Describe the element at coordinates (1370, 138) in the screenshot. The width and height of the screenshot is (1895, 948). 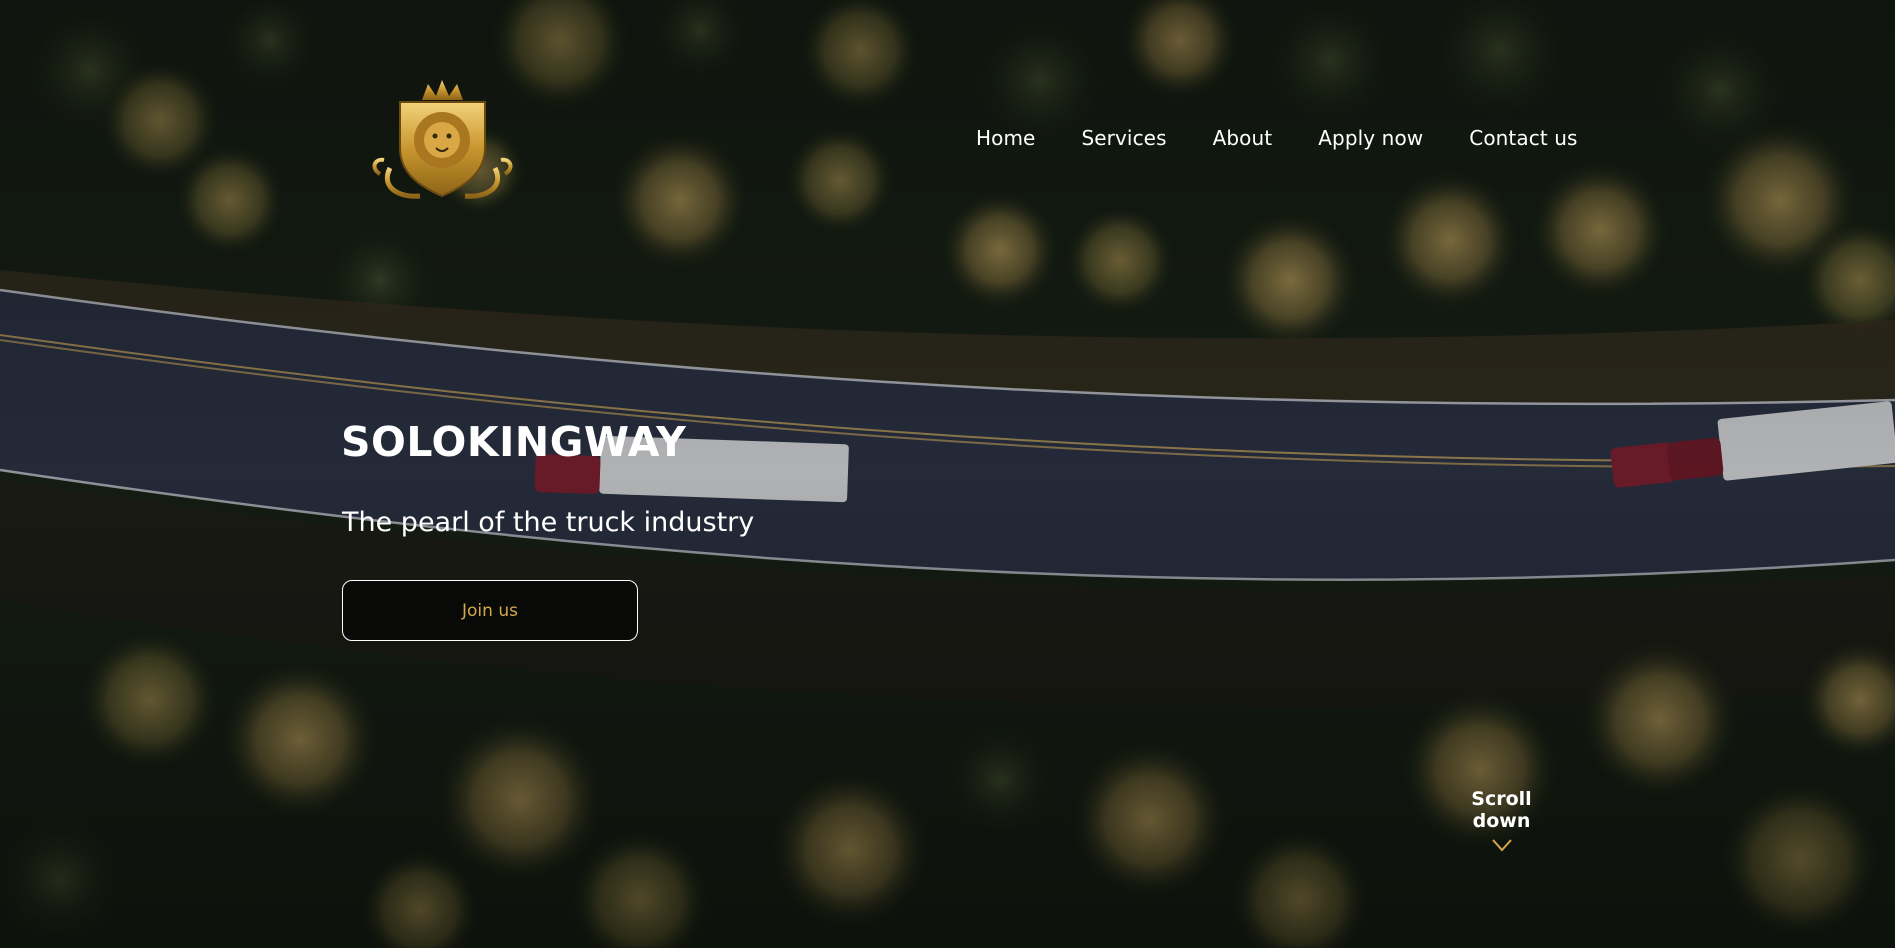
I see `nav-item-apply-now: Apply now` at that location.